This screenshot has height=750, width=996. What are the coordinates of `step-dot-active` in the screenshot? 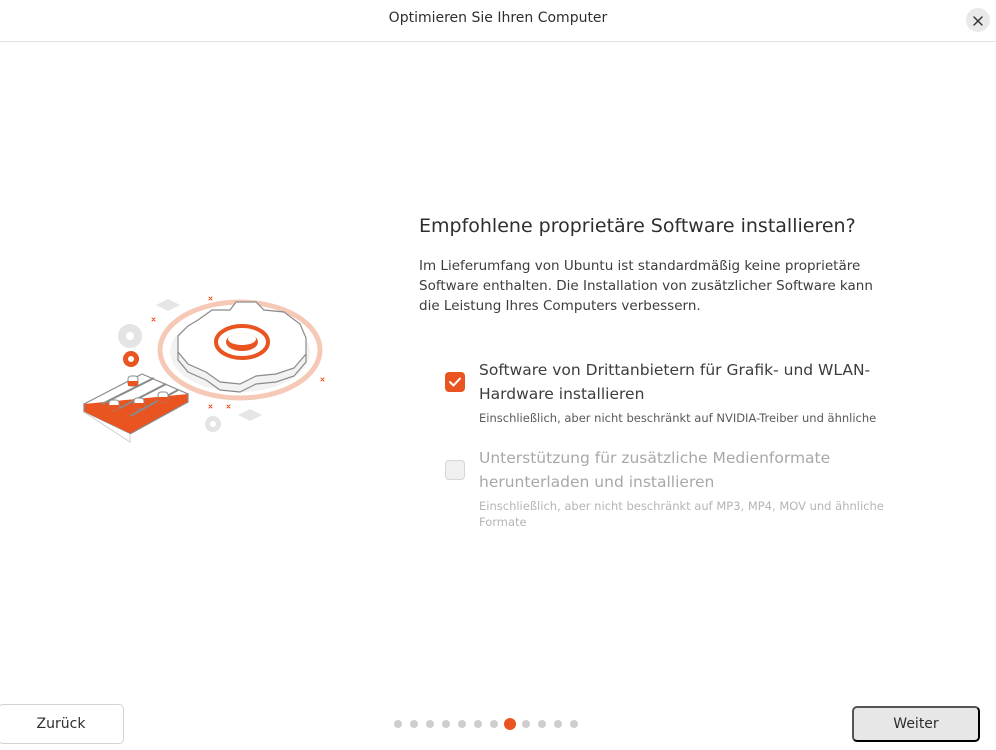 It's located at (510, 724).